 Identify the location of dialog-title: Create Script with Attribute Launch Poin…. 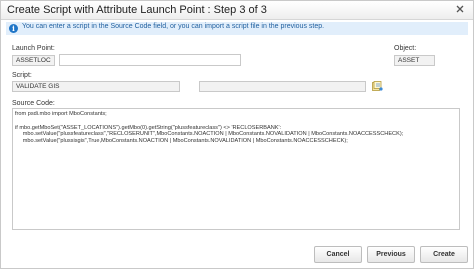
(137, 10).